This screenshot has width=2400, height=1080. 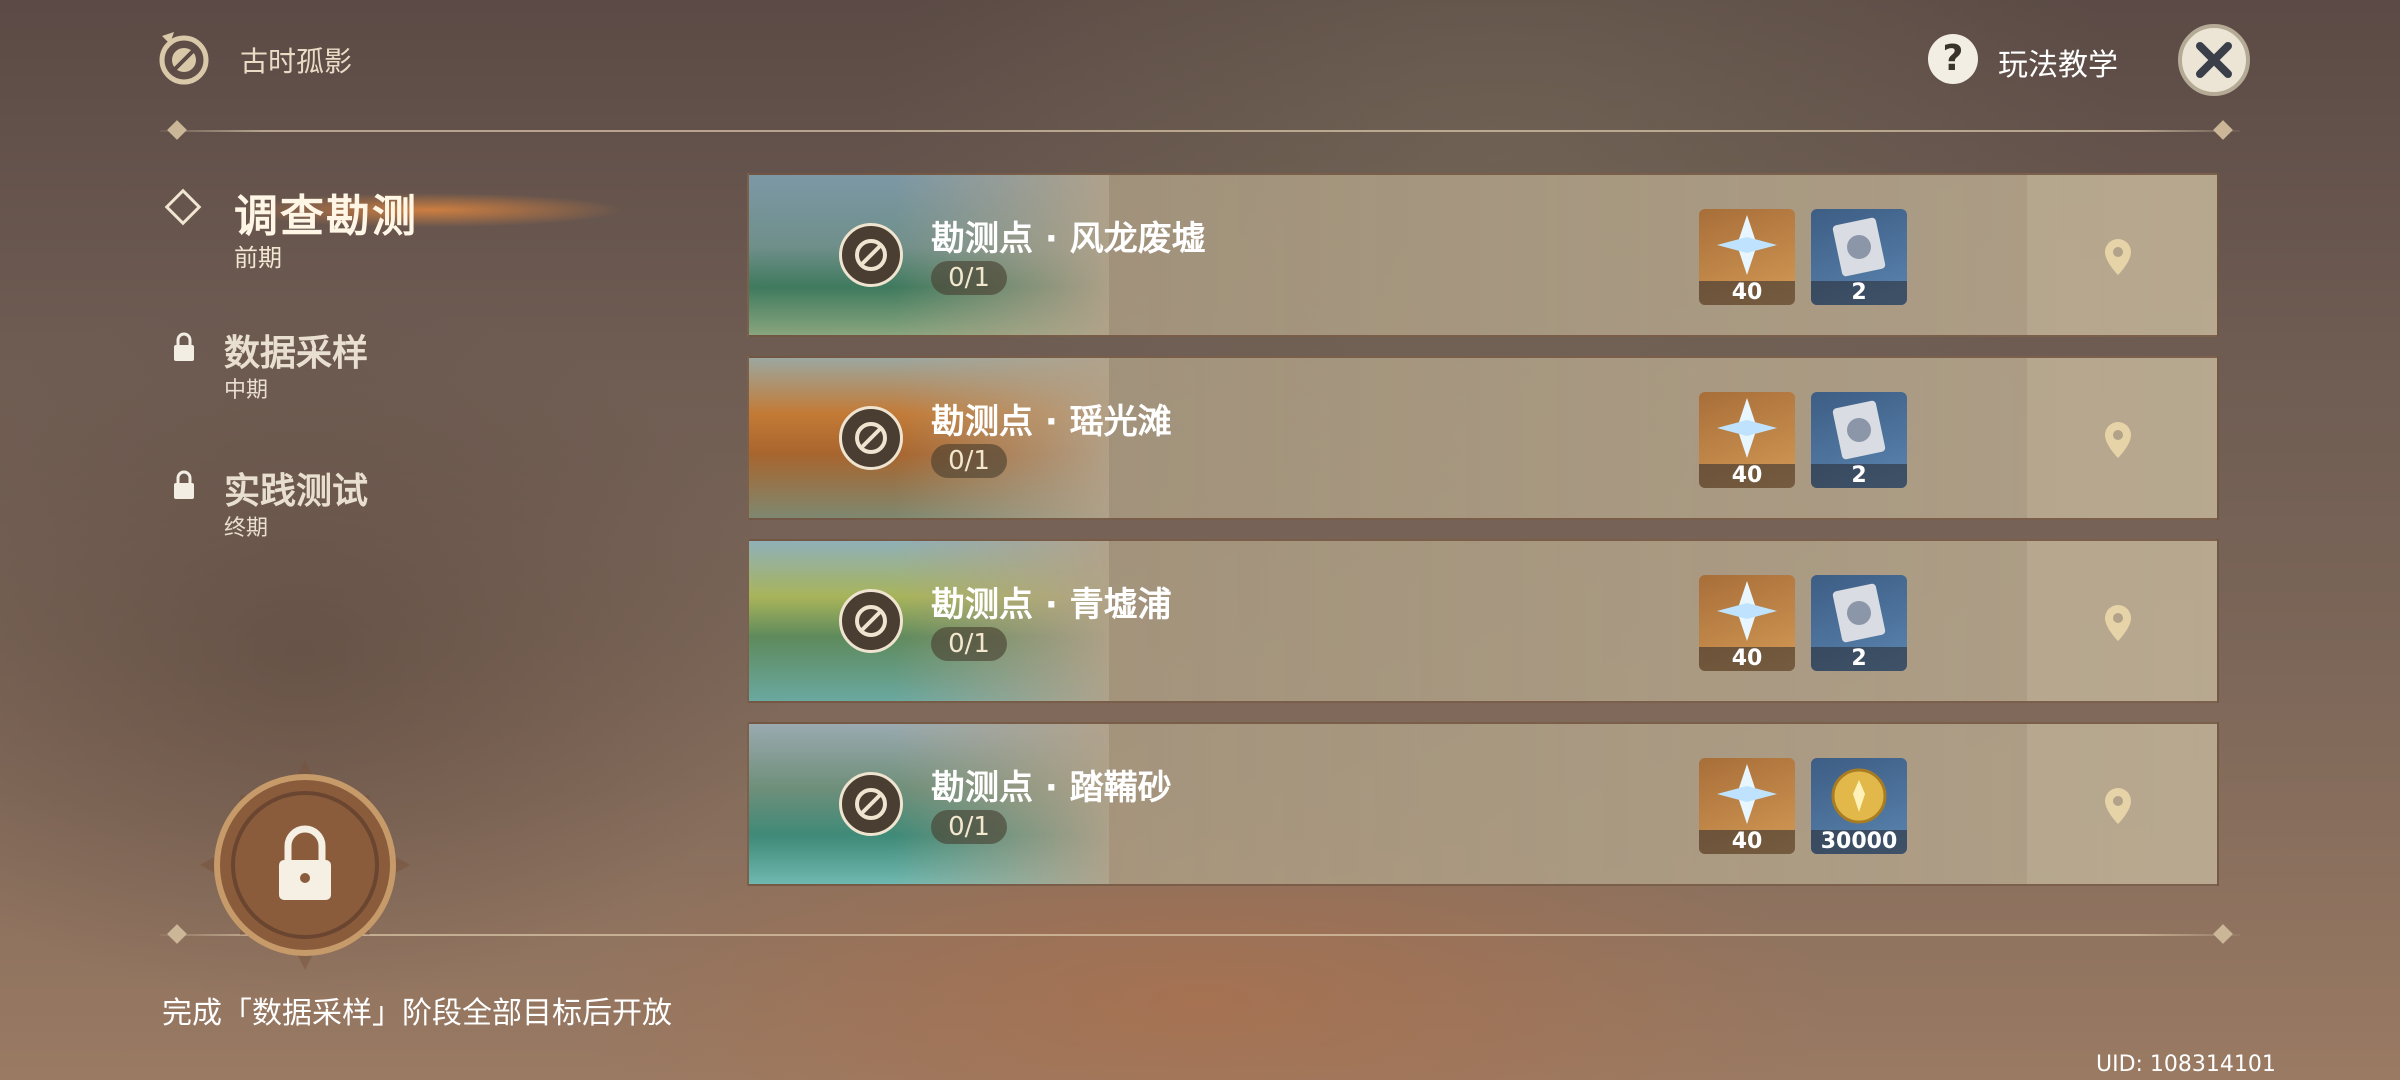 I want to click on unlock-hint: 完成「数据采样」阶段全部目标后开放, so click(x=417, y=1013).